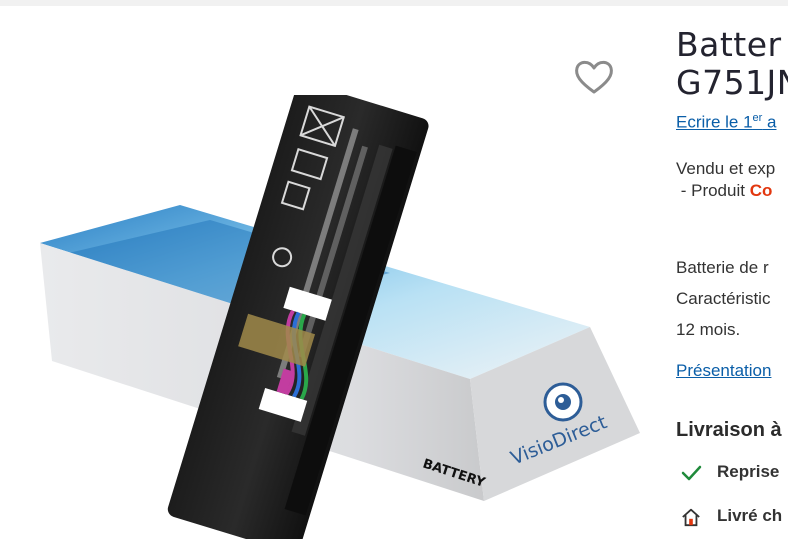  What do you see at coordinates (761, 190) in the screenshot?
I see `seller-brand: Co` at bounding box center [761, 190].